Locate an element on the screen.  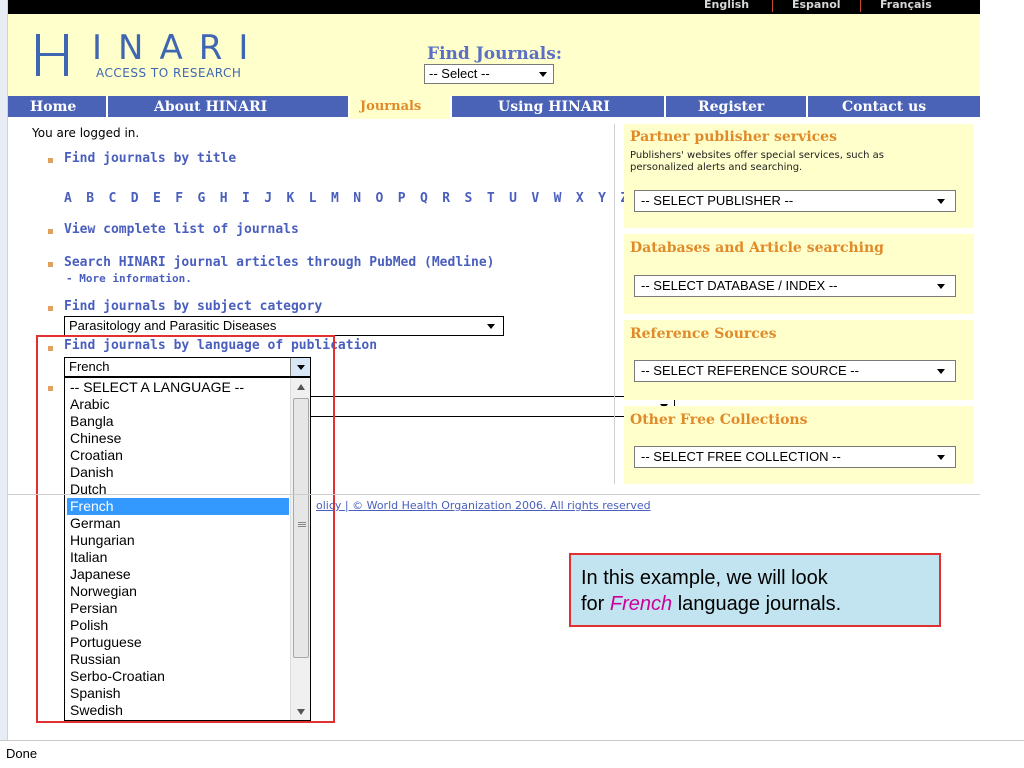
language-bar: English Espanol Français is located at coordinates (494, 7).